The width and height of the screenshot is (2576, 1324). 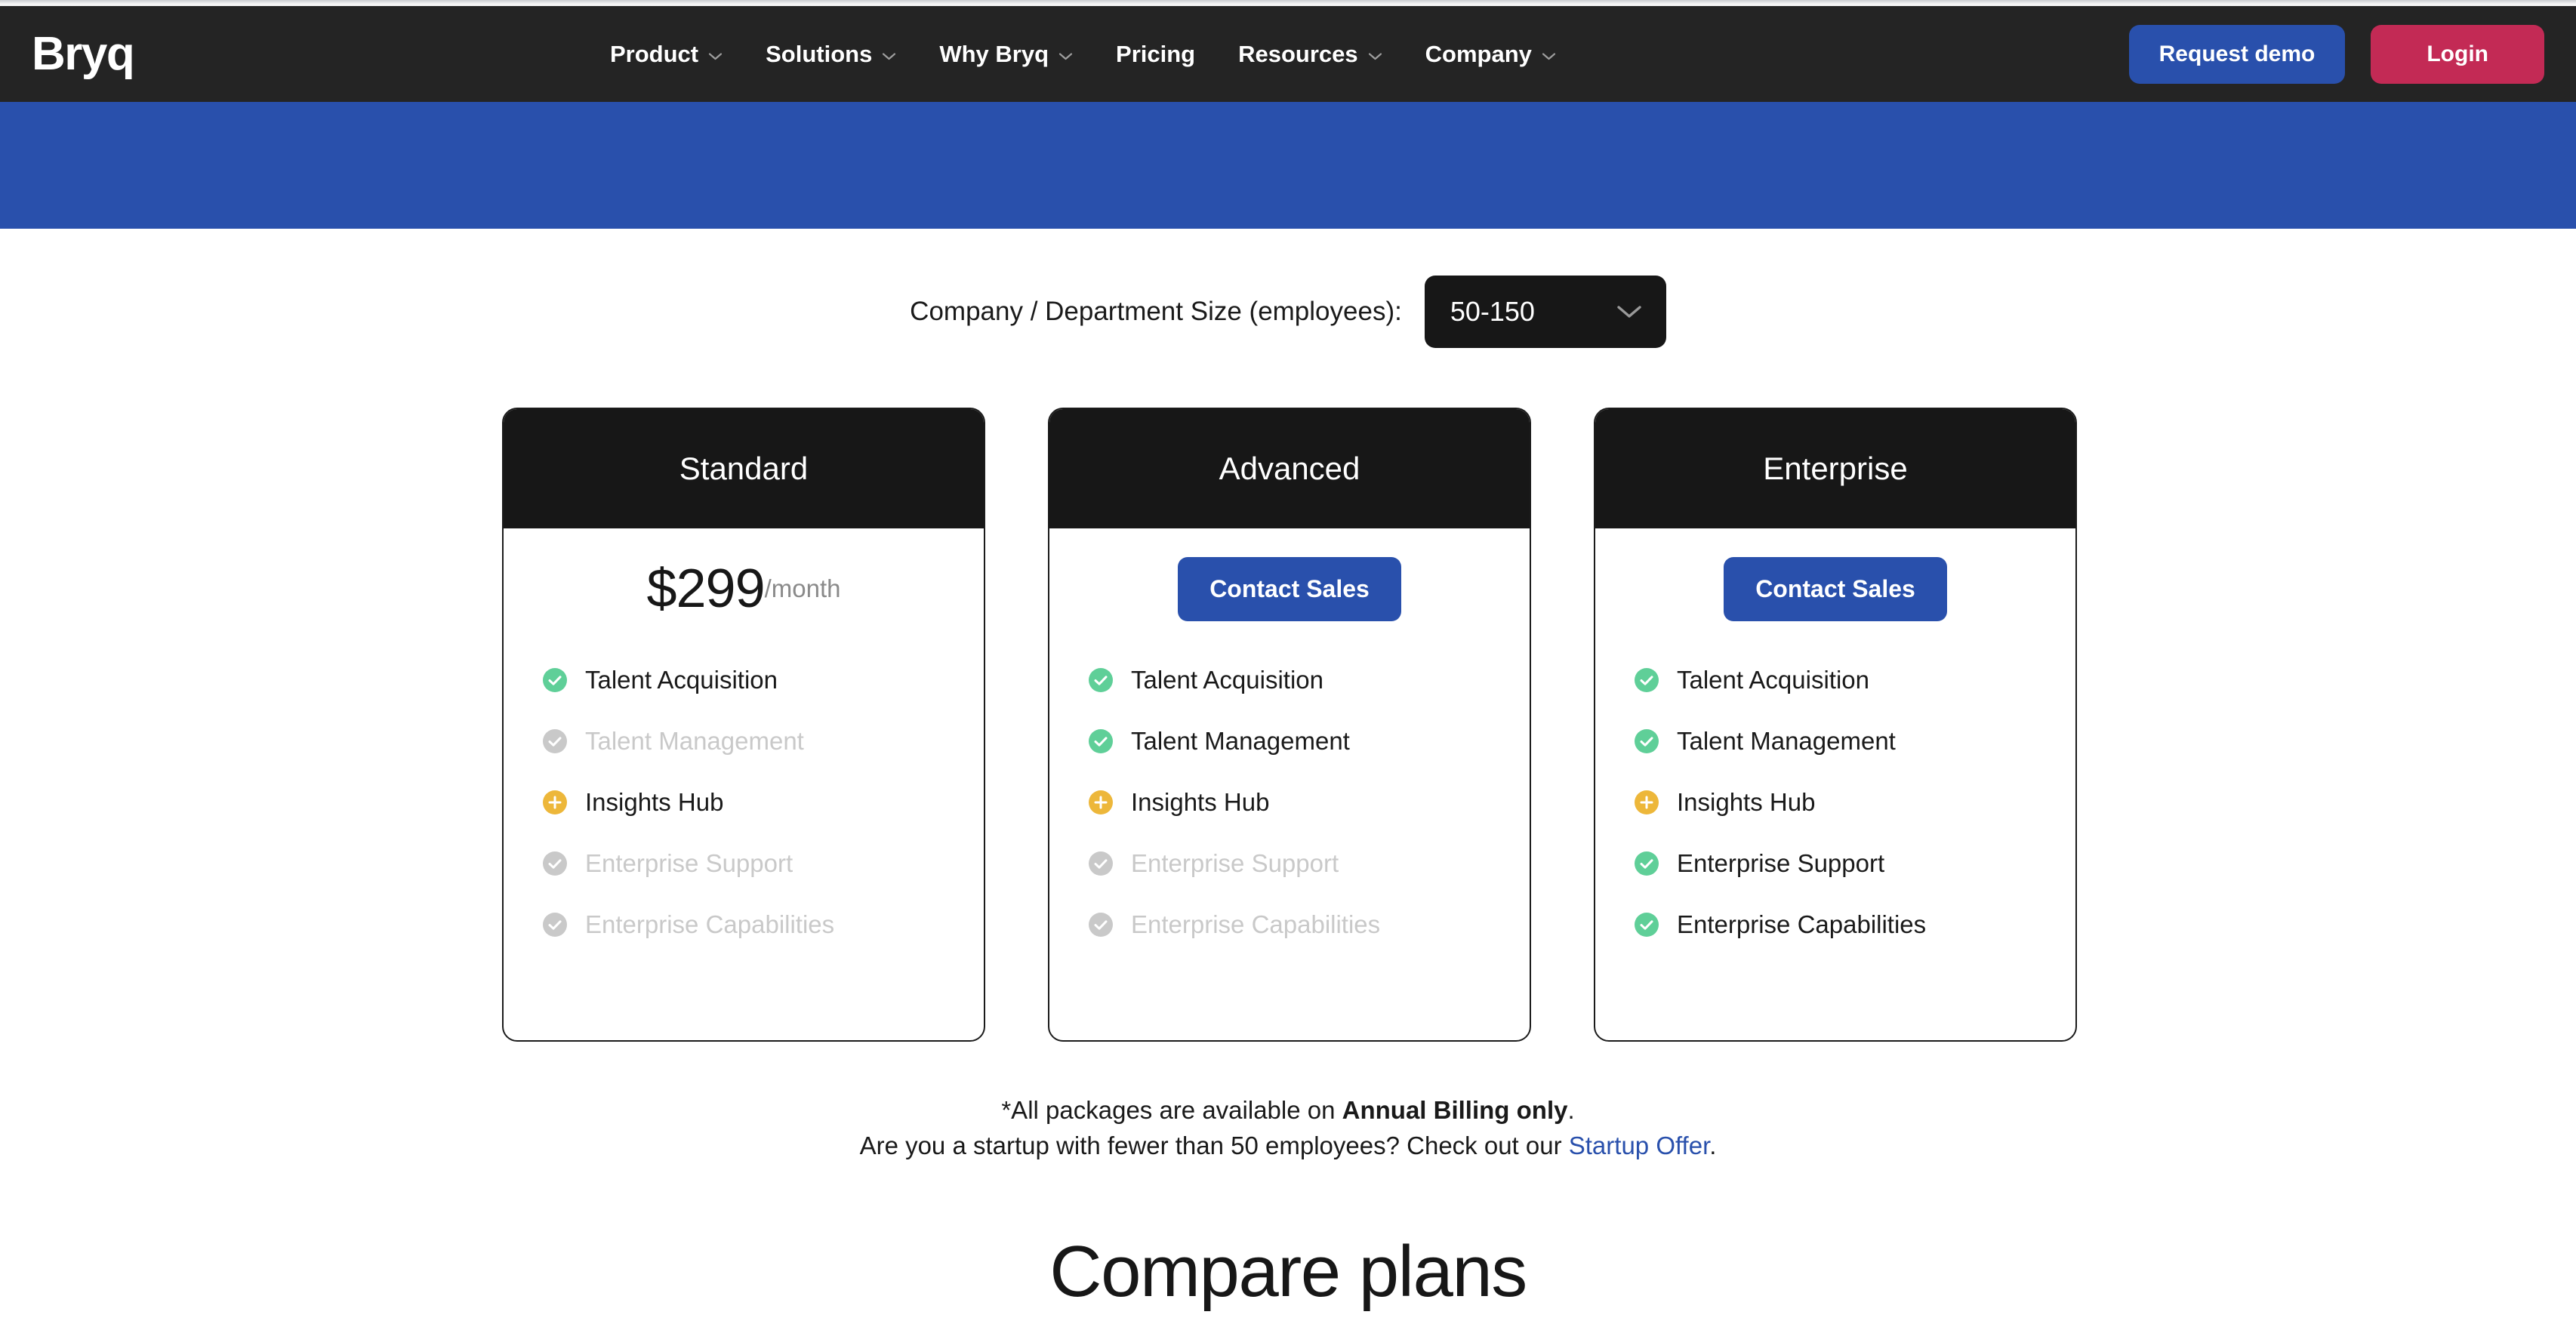 What do you see at coordinates (1288, 3) in the screenshot?
I see `browser-top-strip` at bounding box center [1288, 3].